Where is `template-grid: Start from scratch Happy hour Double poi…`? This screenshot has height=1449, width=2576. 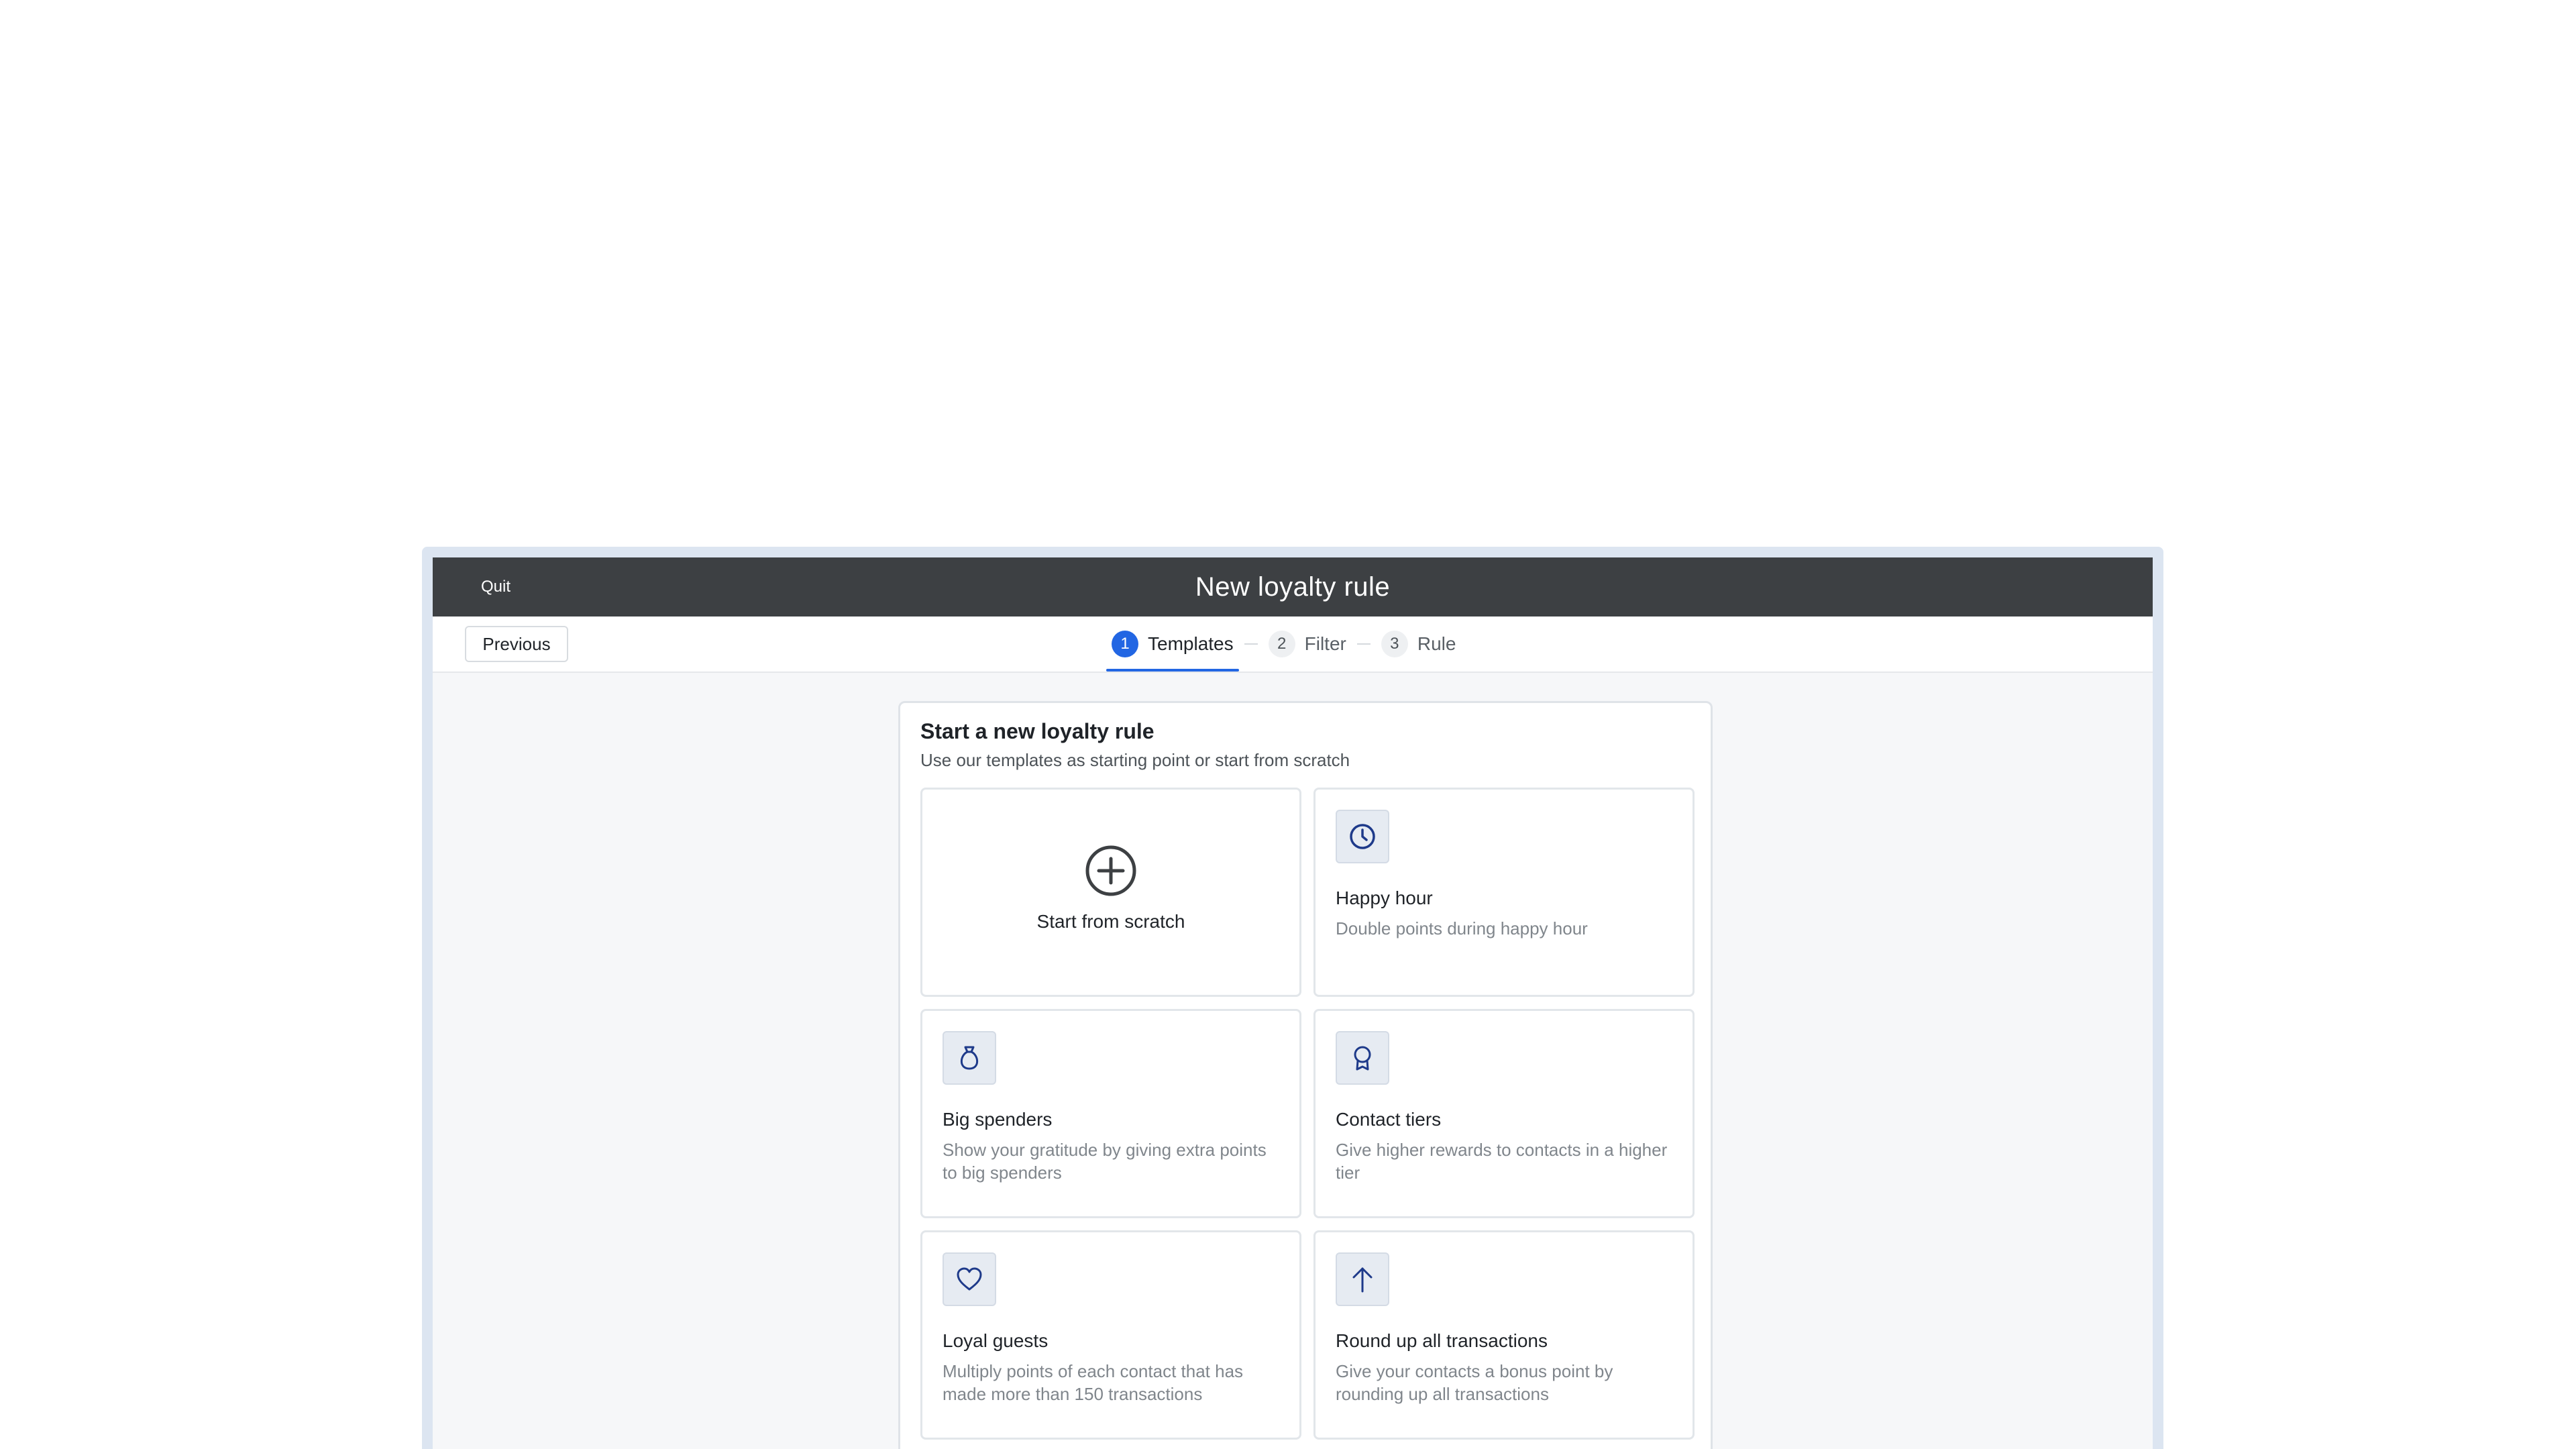 template-grid: Start from scratch Happy hour Double poi… is located at coordinates (1307, 1114).